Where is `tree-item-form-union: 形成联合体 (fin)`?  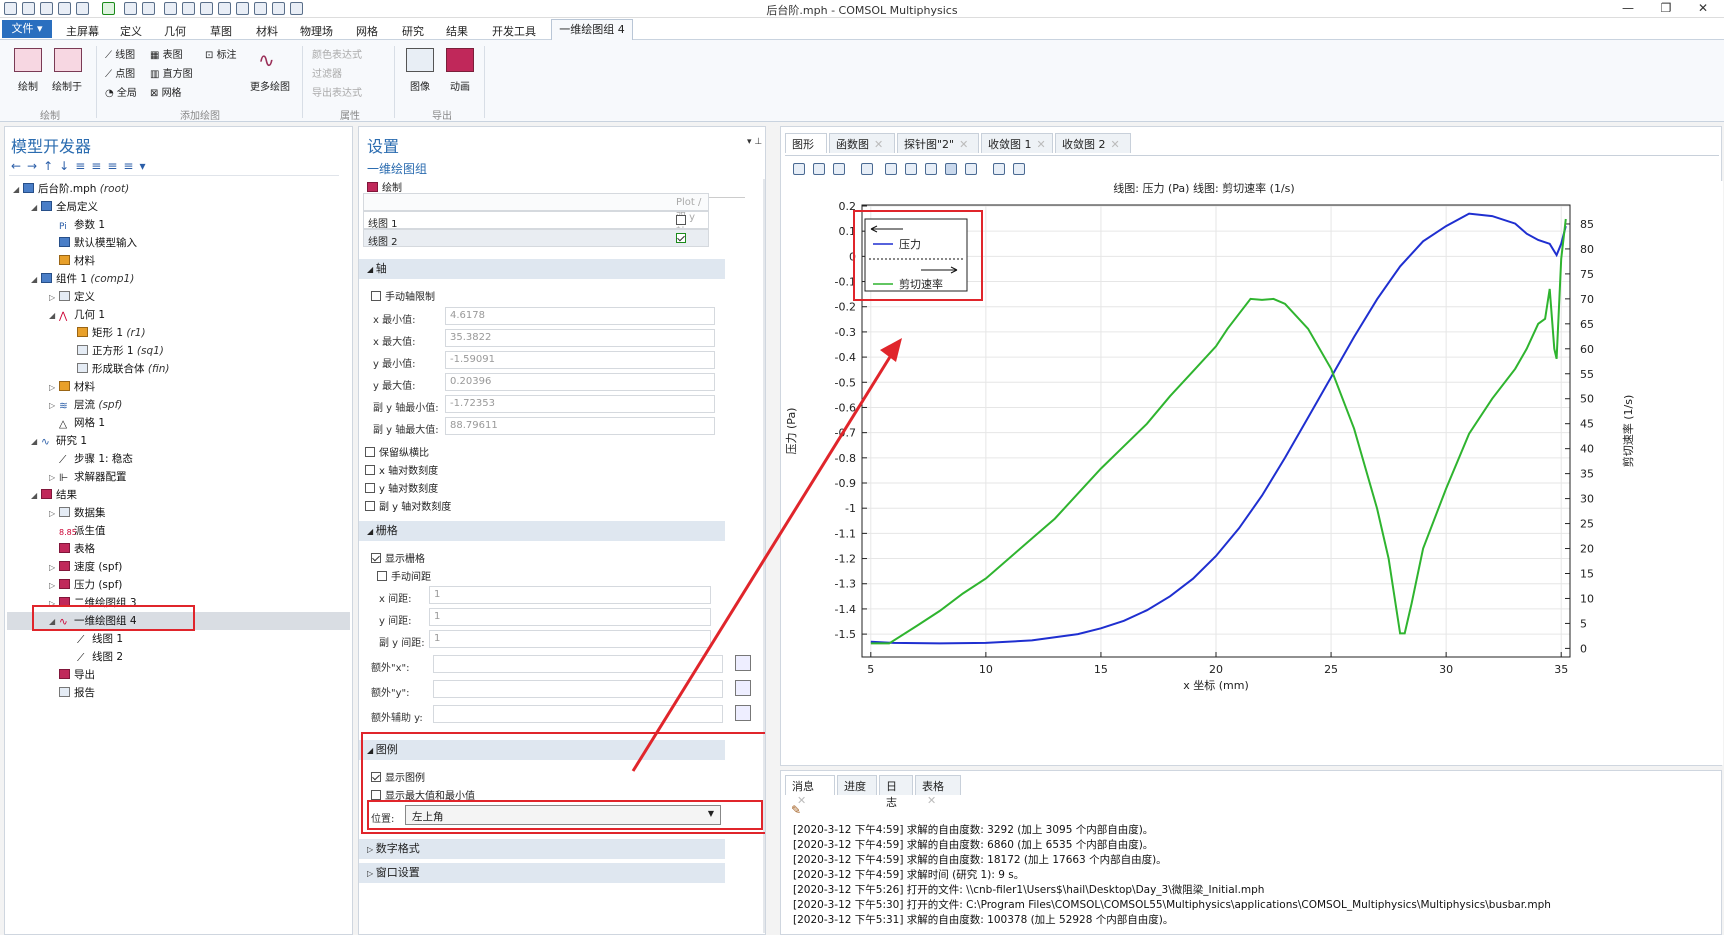 tree-item-form-union: 形成联合体 (fin) is located at coordinates (118, 369).